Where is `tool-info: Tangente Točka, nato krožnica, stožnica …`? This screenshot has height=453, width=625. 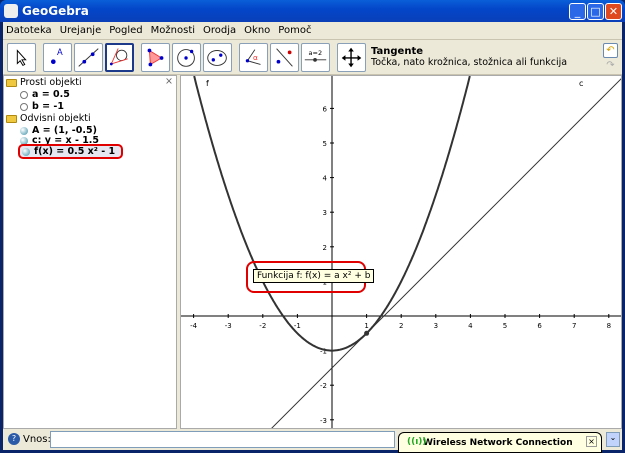 tool-info: Tangente Točka, nato krožnica, stožnica … is located at coordinates (469, 57).